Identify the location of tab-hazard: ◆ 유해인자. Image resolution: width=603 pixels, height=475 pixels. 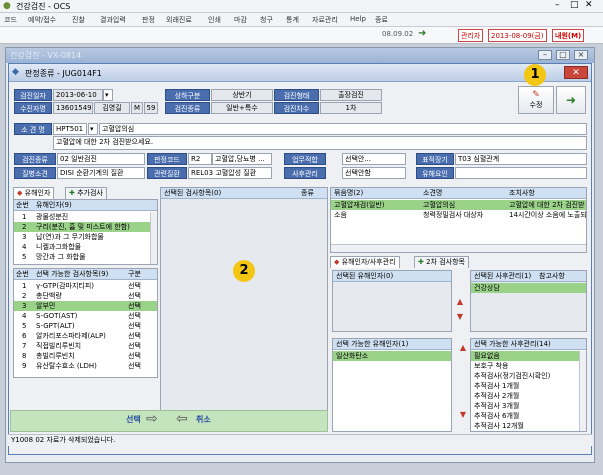
(34, 193).